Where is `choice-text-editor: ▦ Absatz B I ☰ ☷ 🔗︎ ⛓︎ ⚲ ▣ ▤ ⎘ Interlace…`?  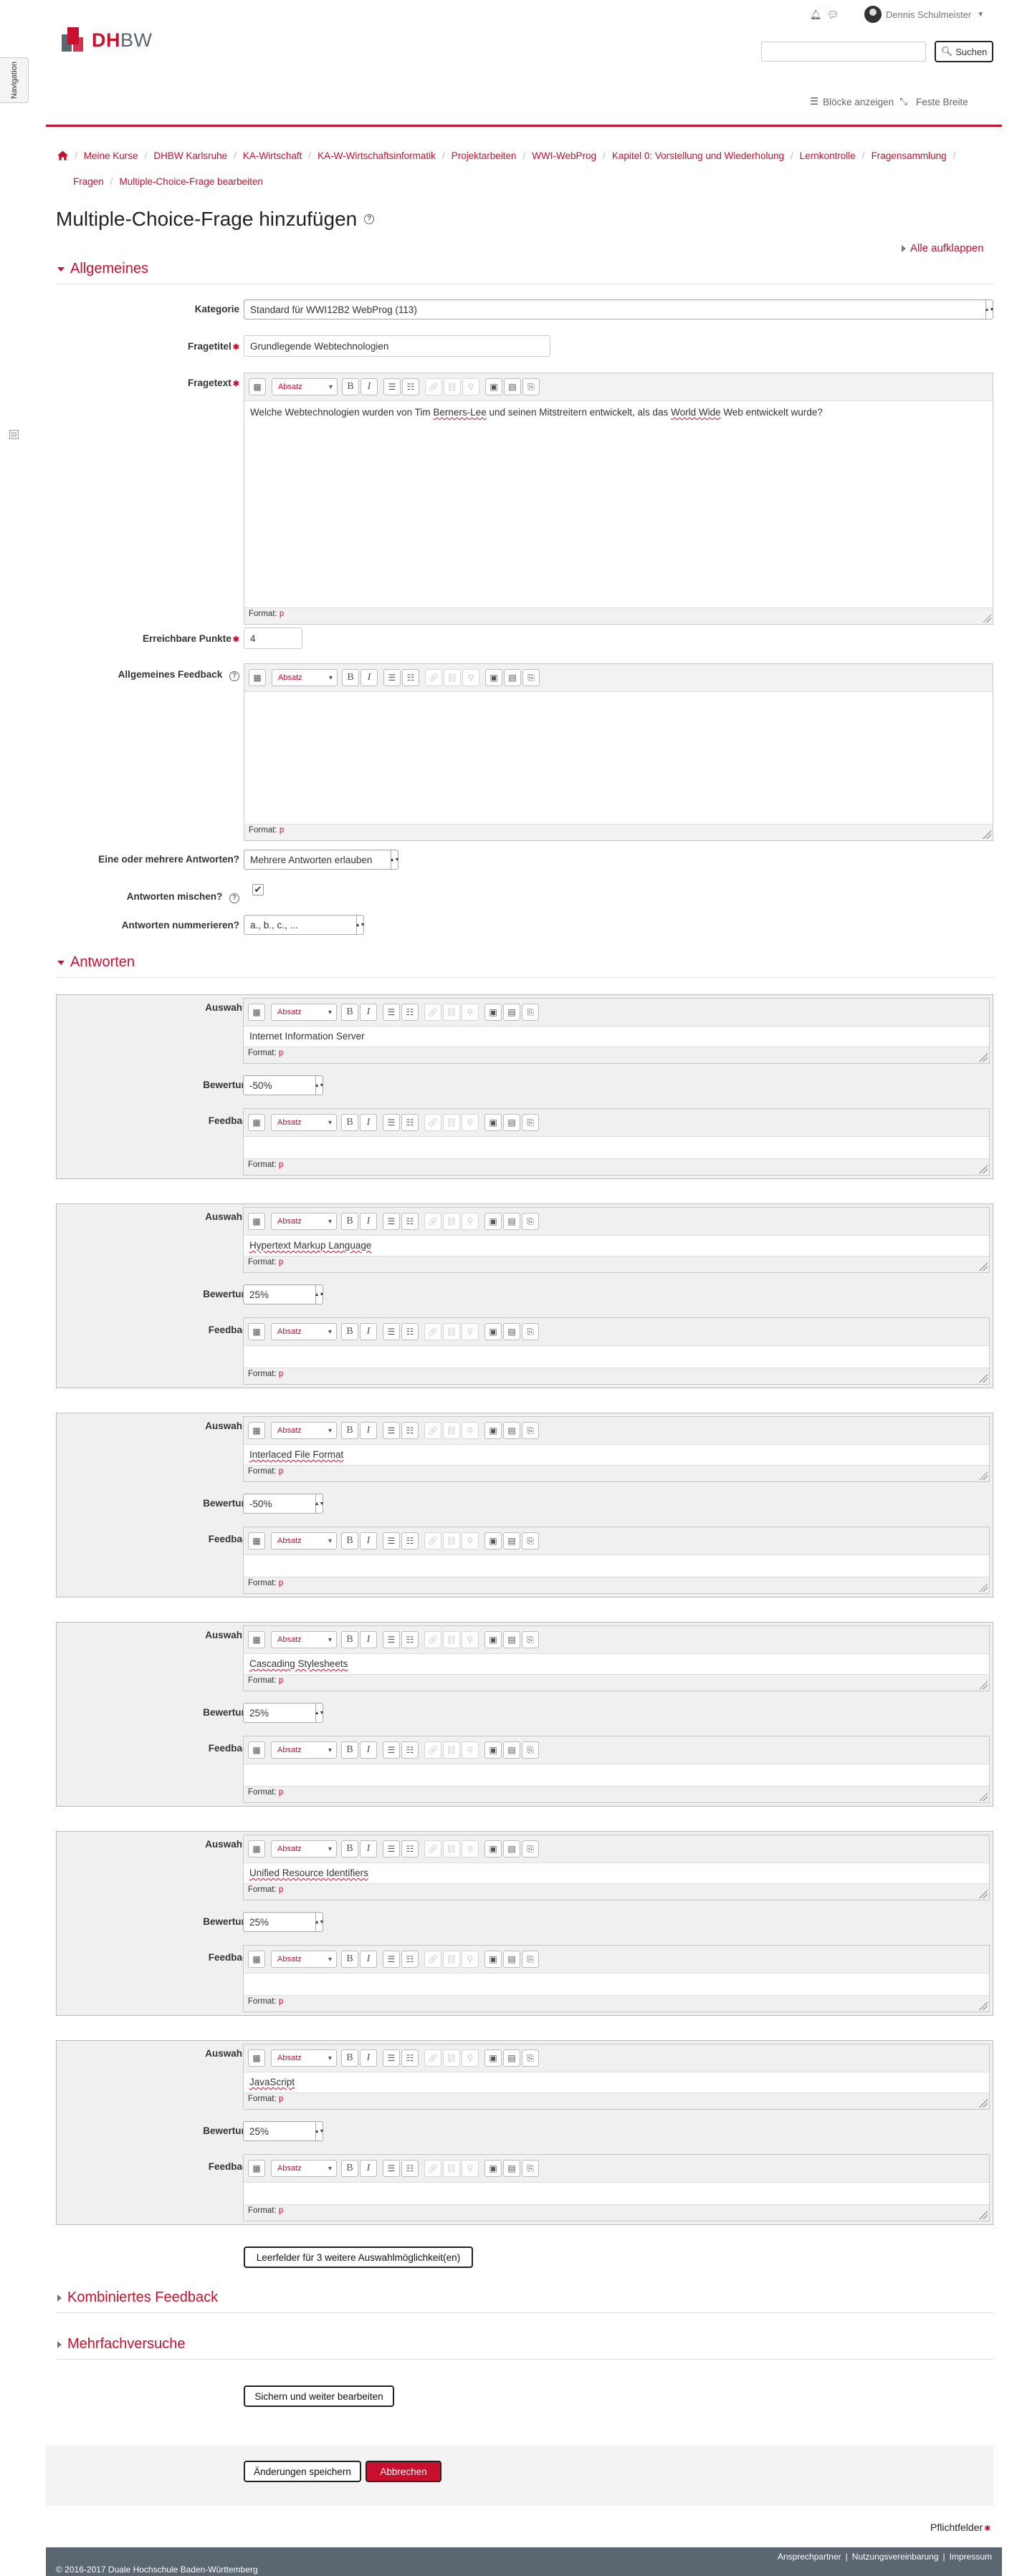 choice-text-editor: ▦ Absatz B I ☰ ☷ 🔗︎ ⛓︎ ⚲ ▣ ▤ ⎘ Interlace… is located at coordinates (616, 1449).